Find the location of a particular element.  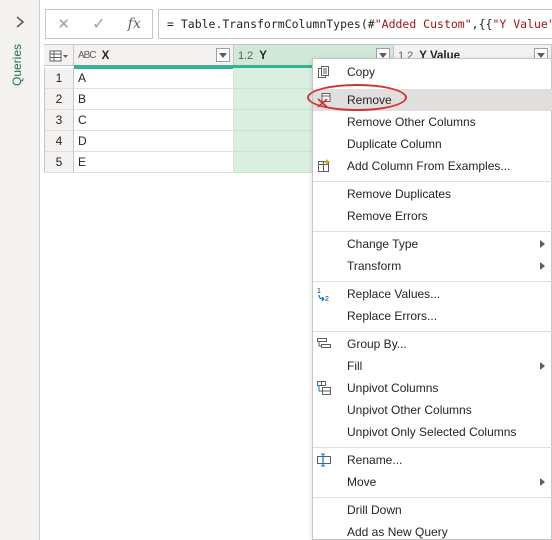

menu-item-change-type: Change Type is located at coordinates (432, 244).